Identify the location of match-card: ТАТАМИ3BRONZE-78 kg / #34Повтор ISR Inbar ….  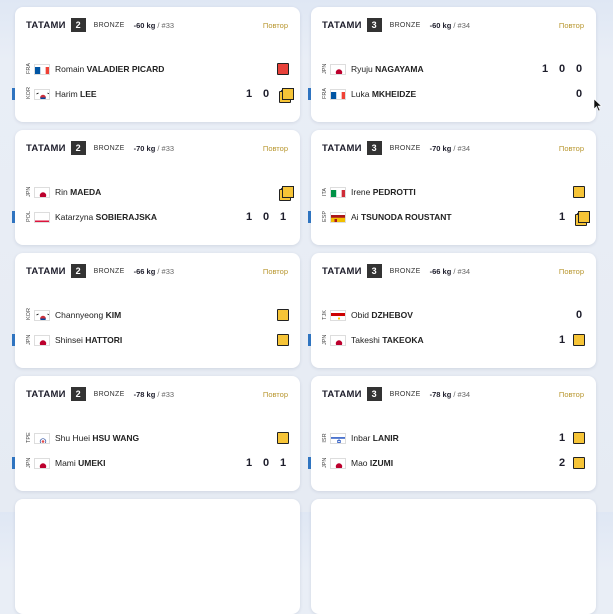
(453, 433).